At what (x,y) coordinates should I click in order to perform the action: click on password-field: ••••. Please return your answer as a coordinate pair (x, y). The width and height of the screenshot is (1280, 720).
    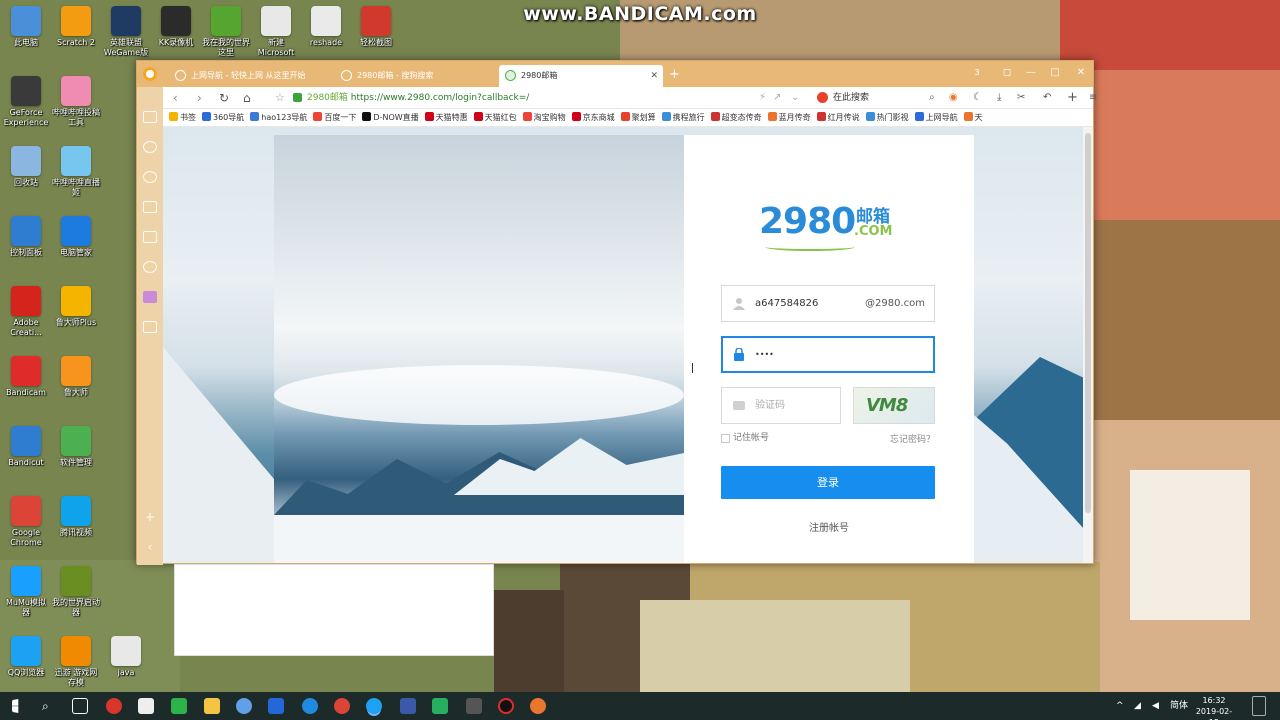
    Looking at the image, I should click on (828, 354).